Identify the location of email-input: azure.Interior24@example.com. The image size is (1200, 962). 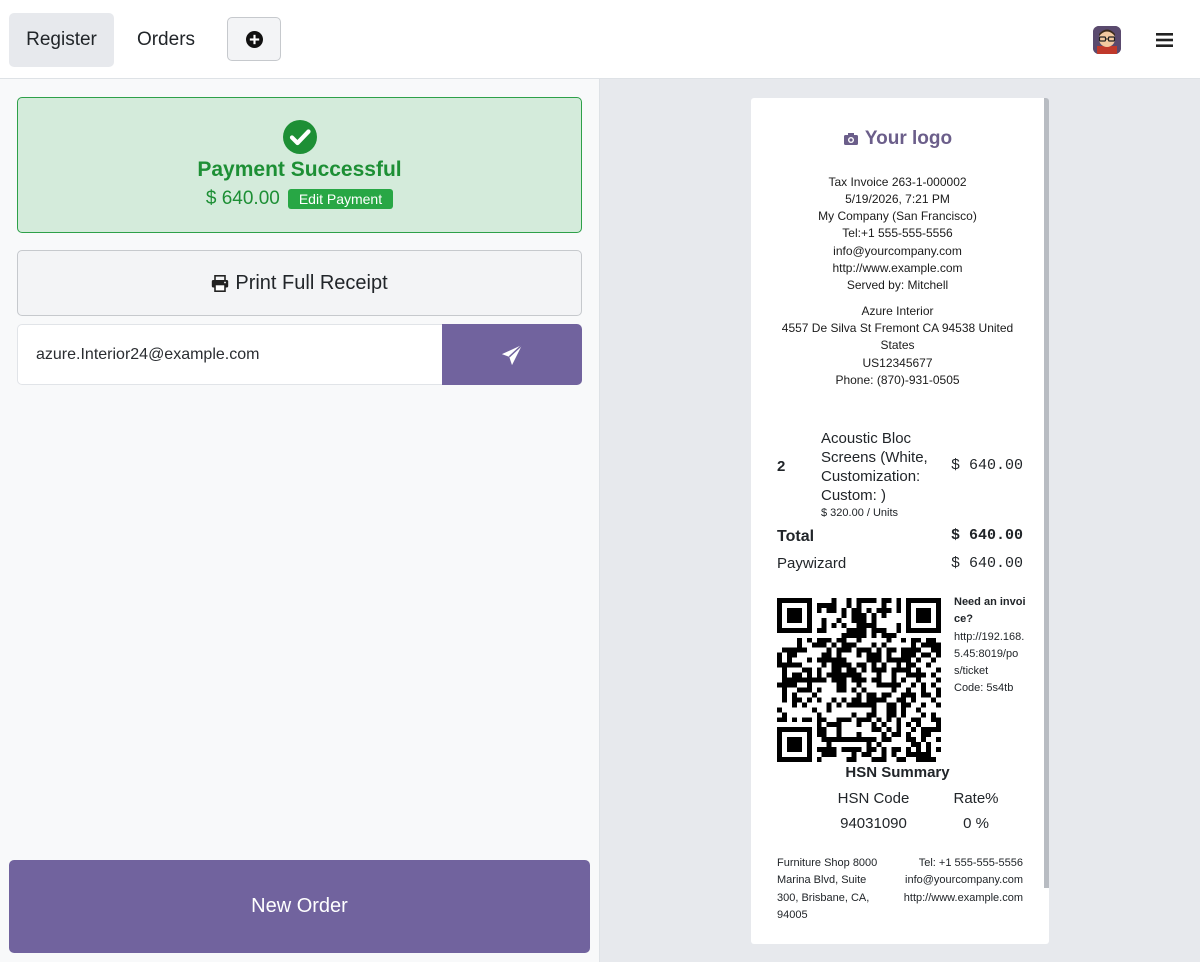
(229, 354).